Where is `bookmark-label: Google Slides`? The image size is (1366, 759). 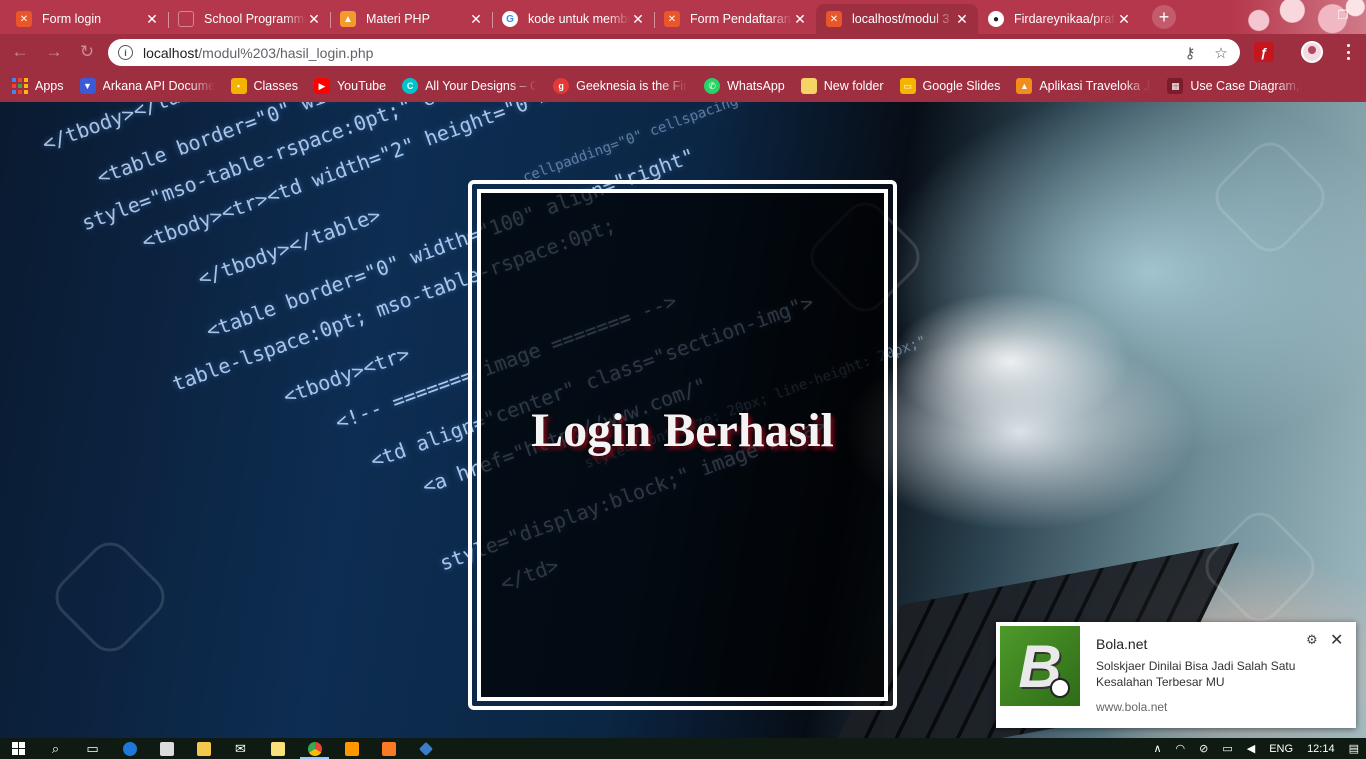
bookmark-label: Google Slides is located at coordinates (961, 86).